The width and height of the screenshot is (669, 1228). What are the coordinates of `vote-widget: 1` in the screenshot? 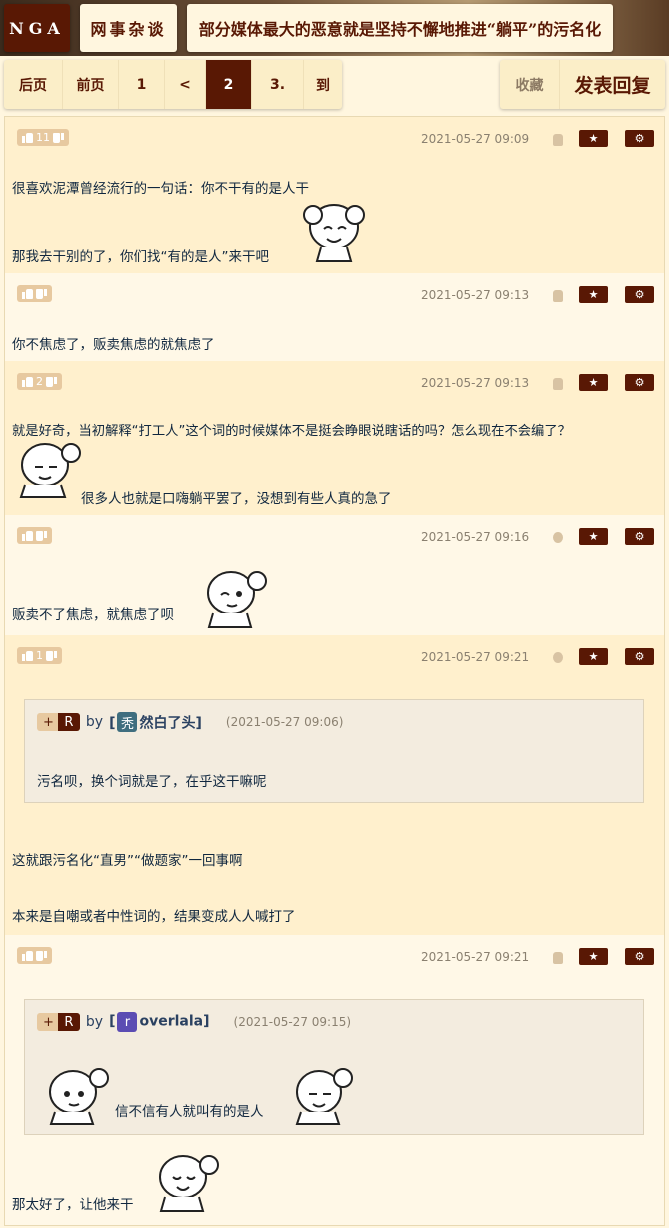 It's located at (39, 655).